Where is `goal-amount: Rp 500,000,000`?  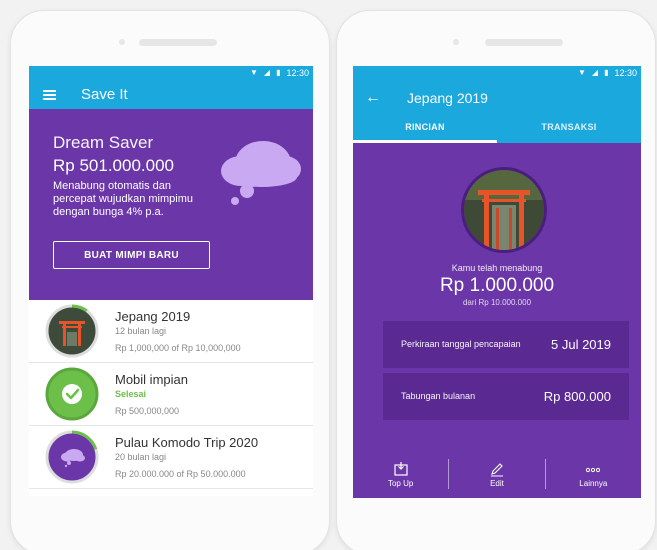 goal-amount: Rp 500,000,000 is located at coordinates (147, 411).